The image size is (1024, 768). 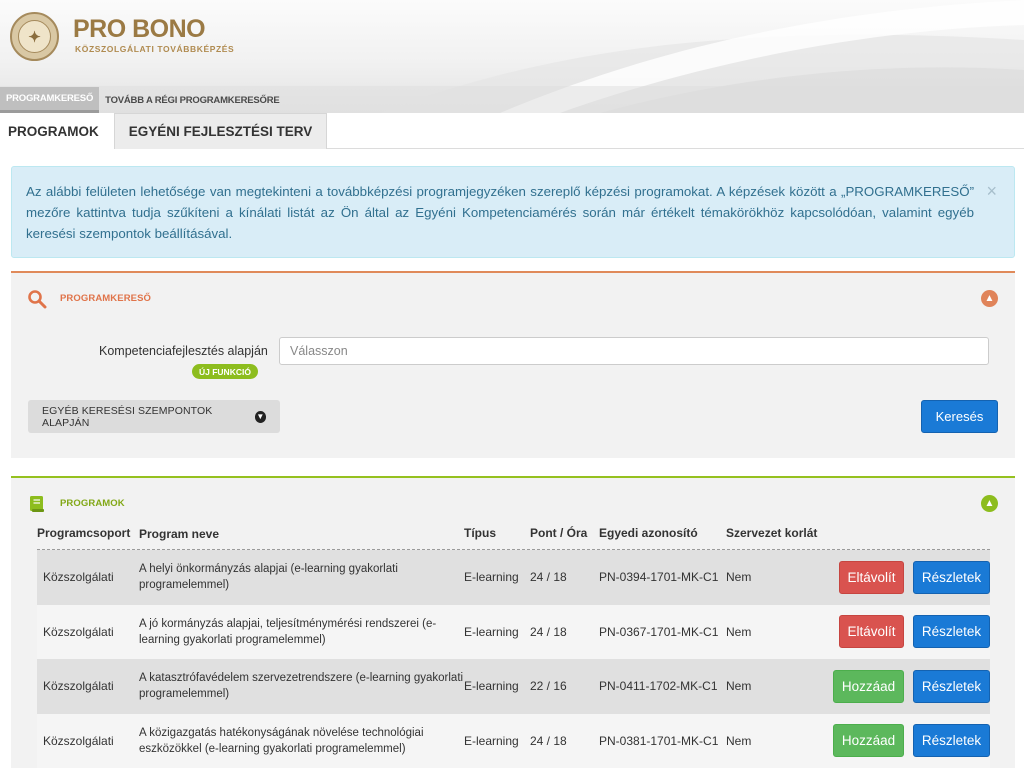 I want to click on programs-panel-title: PROGRAMOK, so click(x=92, y=503).